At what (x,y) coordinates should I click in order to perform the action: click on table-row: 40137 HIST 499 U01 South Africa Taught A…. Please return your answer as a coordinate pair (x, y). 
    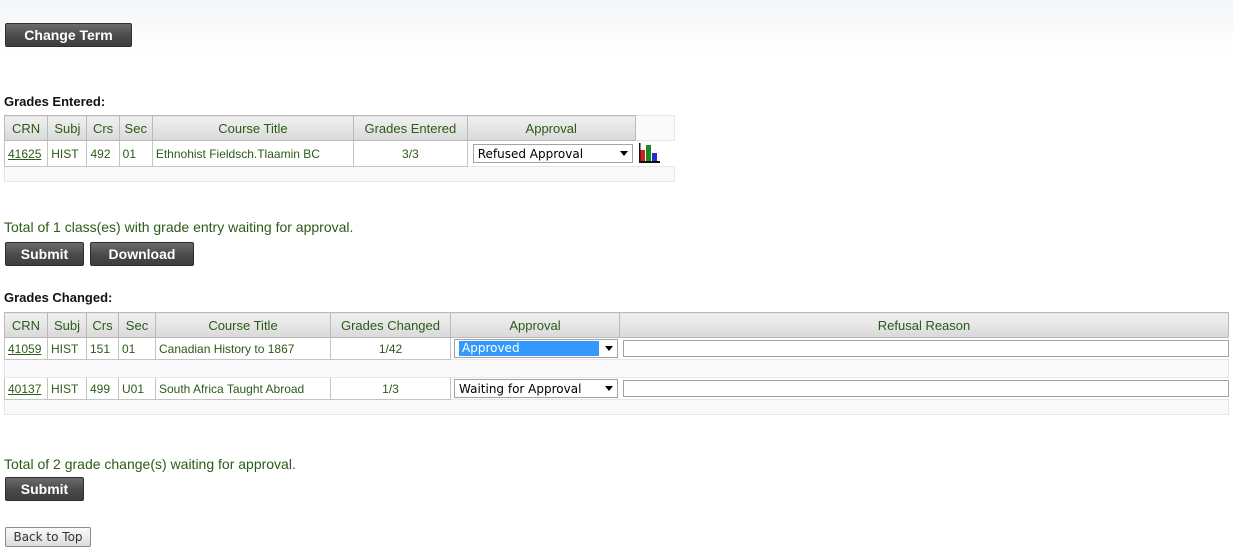
    Looking at the image, I should click on (616, 388).